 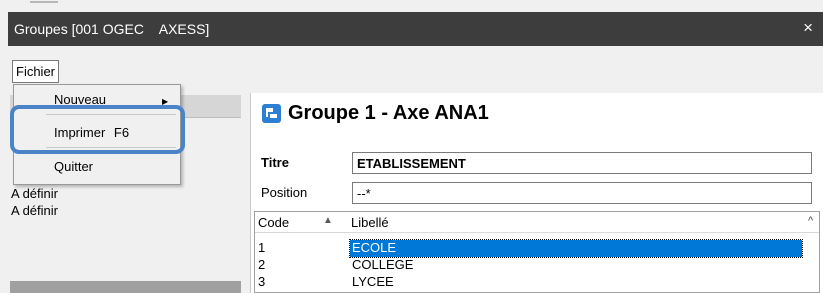 What do you see at coordinates (284, 192) in the screenshot?
I see `position-label: Position` at bounding box center [284, 192].